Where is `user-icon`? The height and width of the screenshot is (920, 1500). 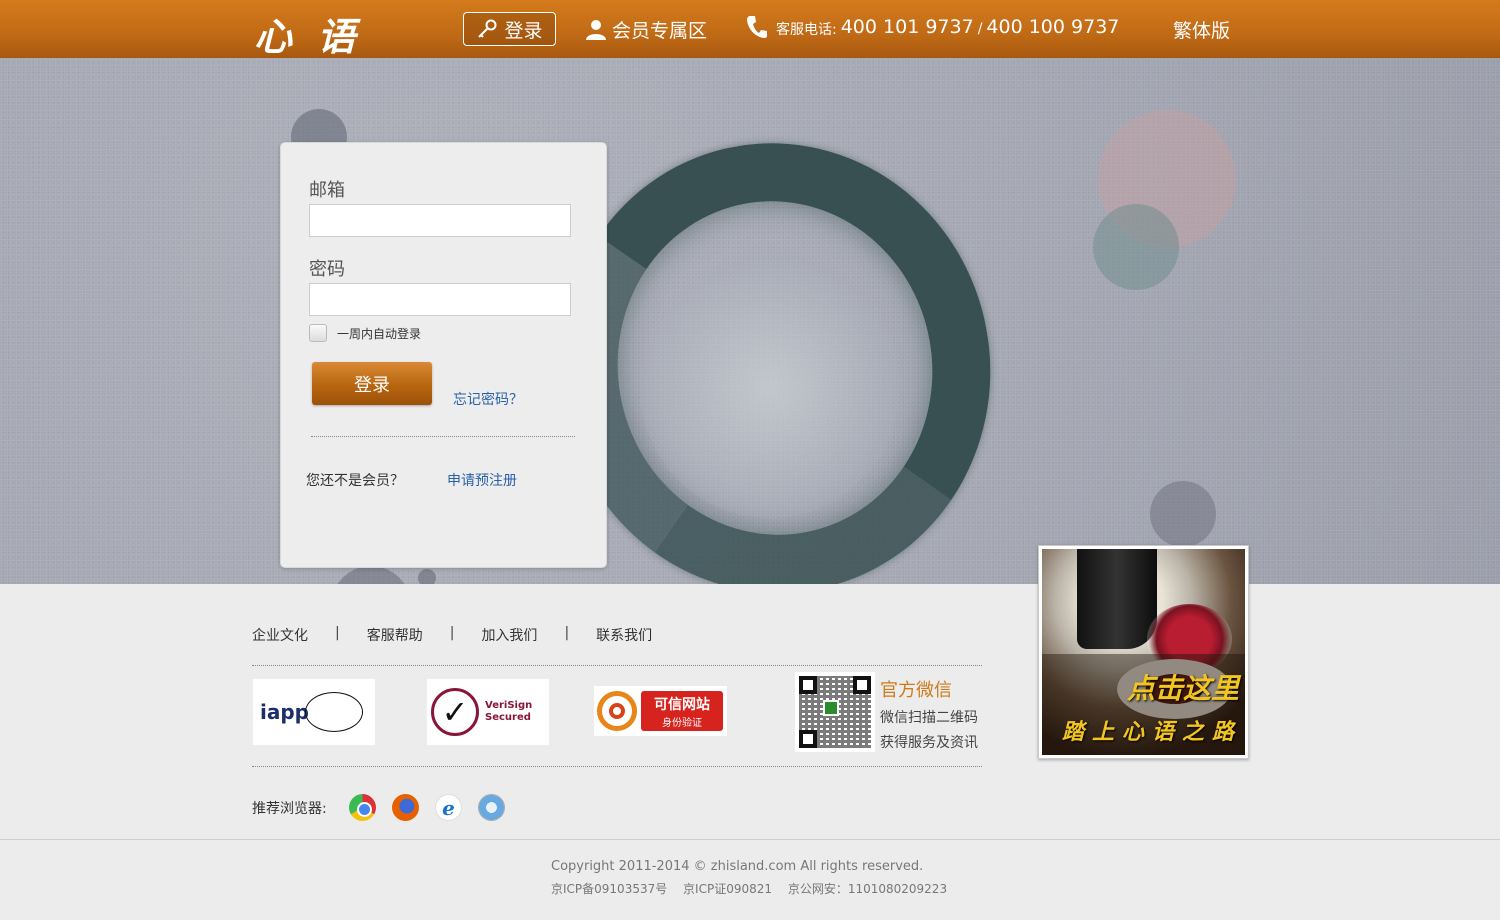
user-icon is located at coordinates (596, 29).